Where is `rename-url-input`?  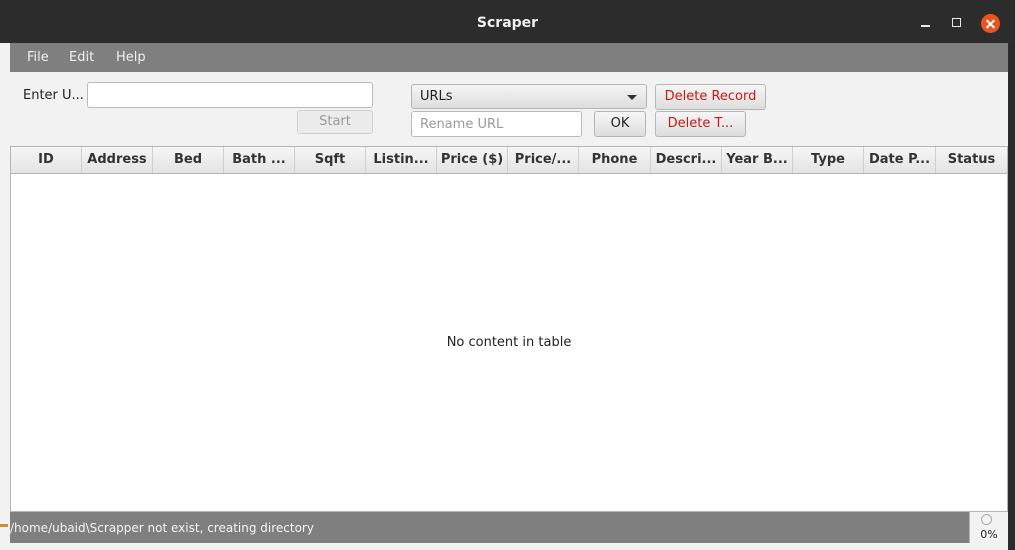
rename-url-input is located at coordinates (496, 124).